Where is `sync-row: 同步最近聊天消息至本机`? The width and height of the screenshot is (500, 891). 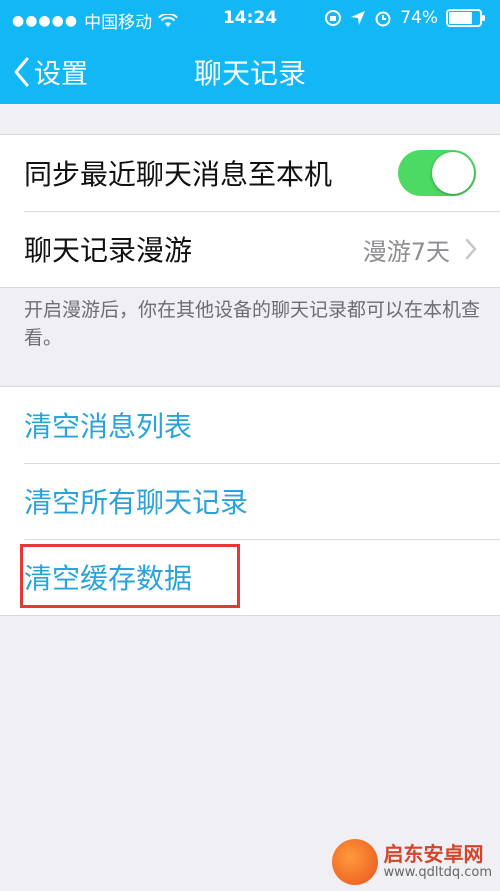
sync-row: 同步最近聊天消息至本机 is located at coordinates (250, 173).